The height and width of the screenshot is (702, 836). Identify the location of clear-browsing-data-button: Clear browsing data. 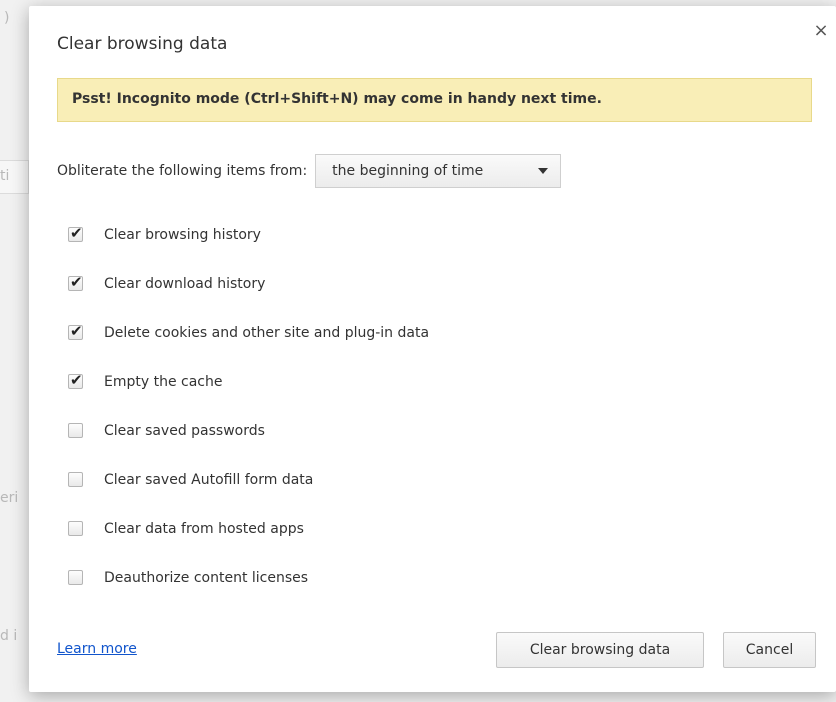
(600, 650).